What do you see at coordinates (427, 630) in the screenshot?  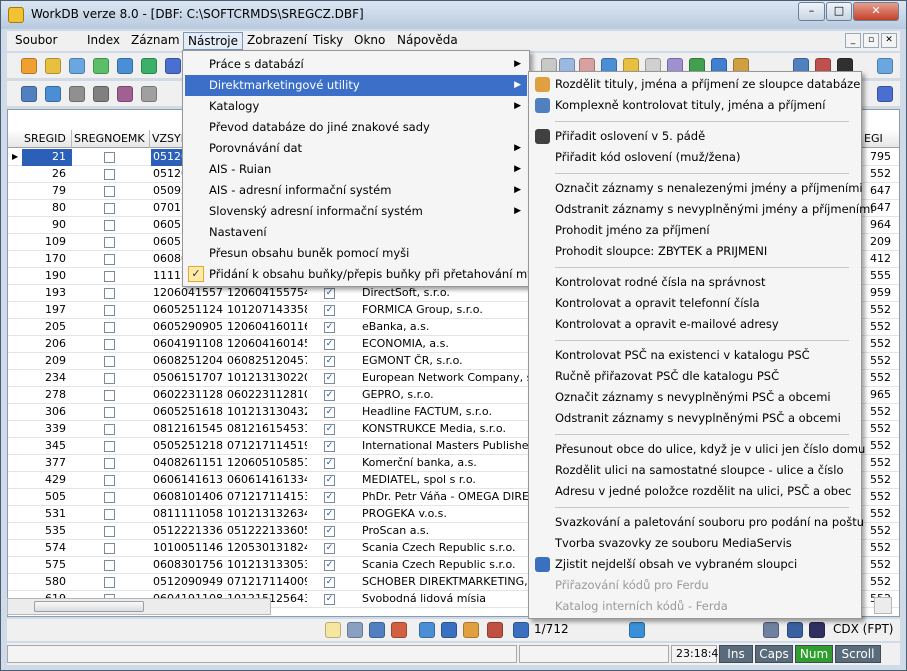 I see `nav-icon` at bounding box center [427, 630].